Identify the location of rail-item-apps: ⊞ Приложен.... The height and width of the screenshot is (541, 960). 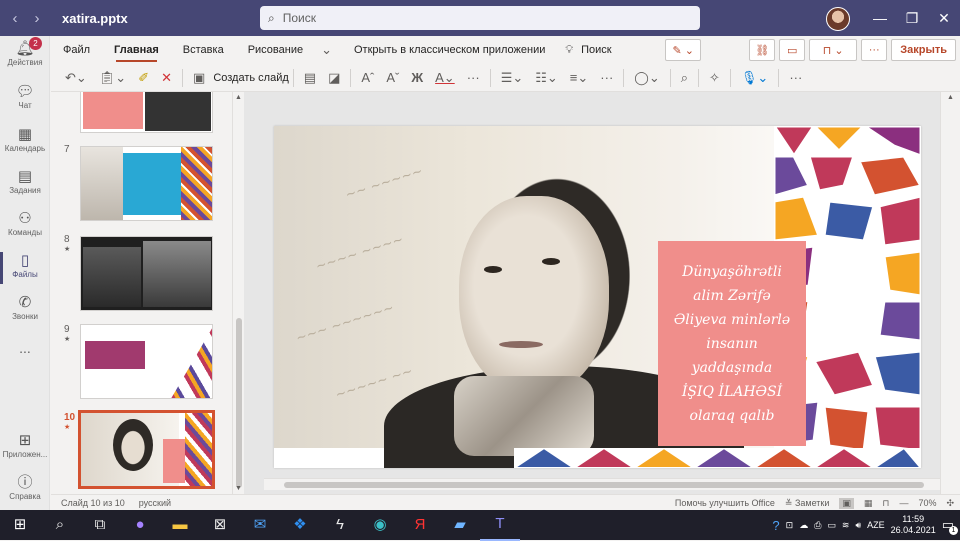
(25, 445).